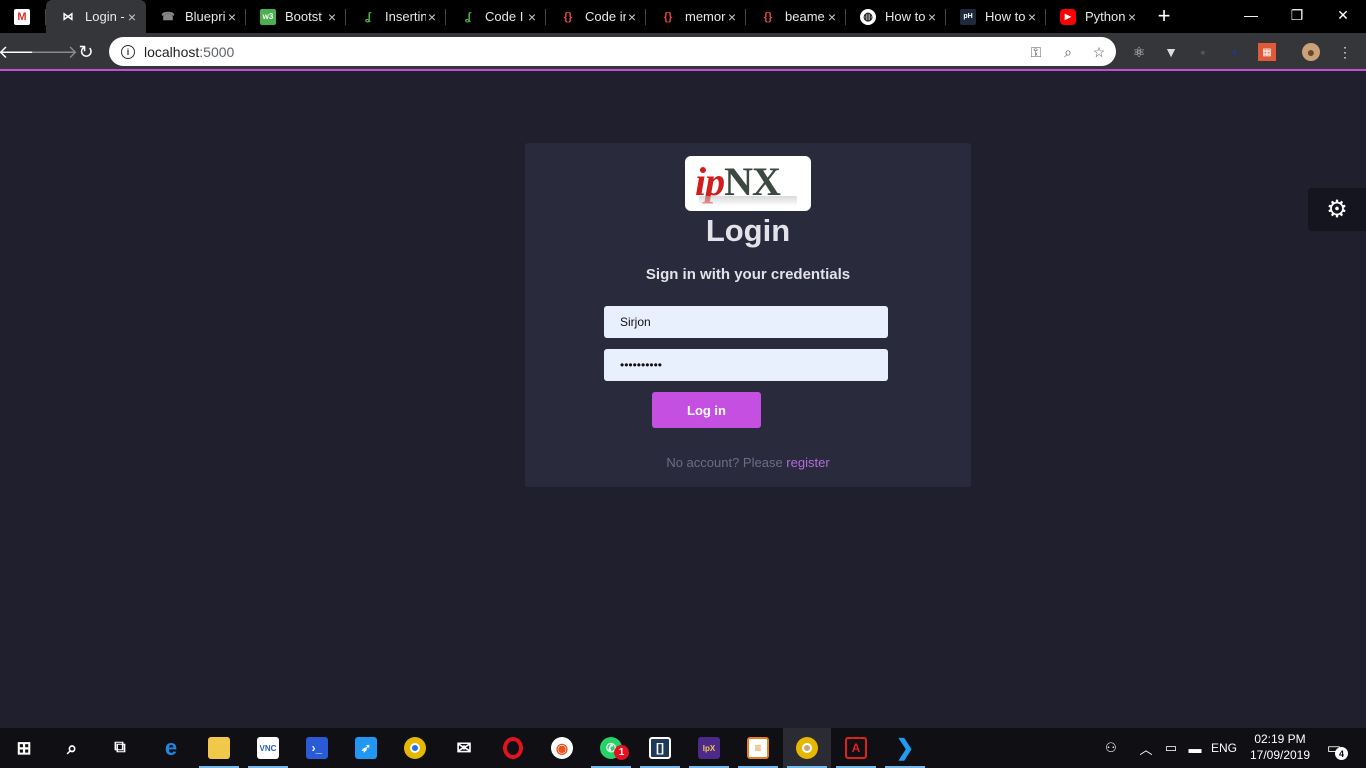  I want to click on search-button: ⌕, so click(72, 748).